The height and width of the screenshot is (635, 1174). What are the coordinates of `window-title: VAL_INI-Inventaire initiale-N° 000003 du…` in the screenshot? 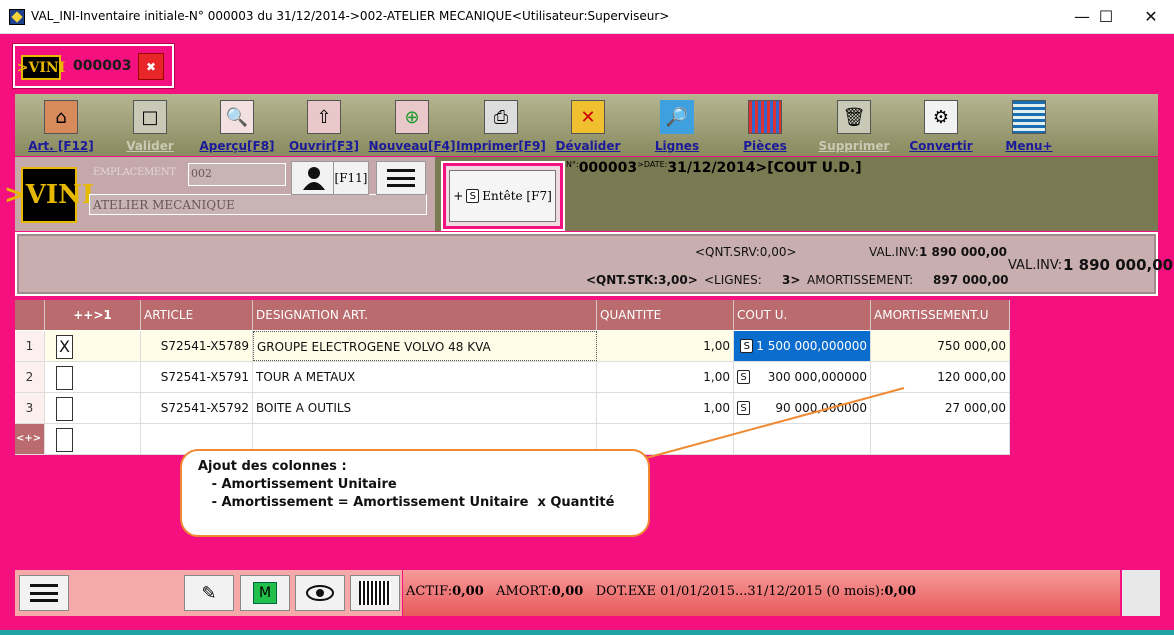 It's located at (350, 16).